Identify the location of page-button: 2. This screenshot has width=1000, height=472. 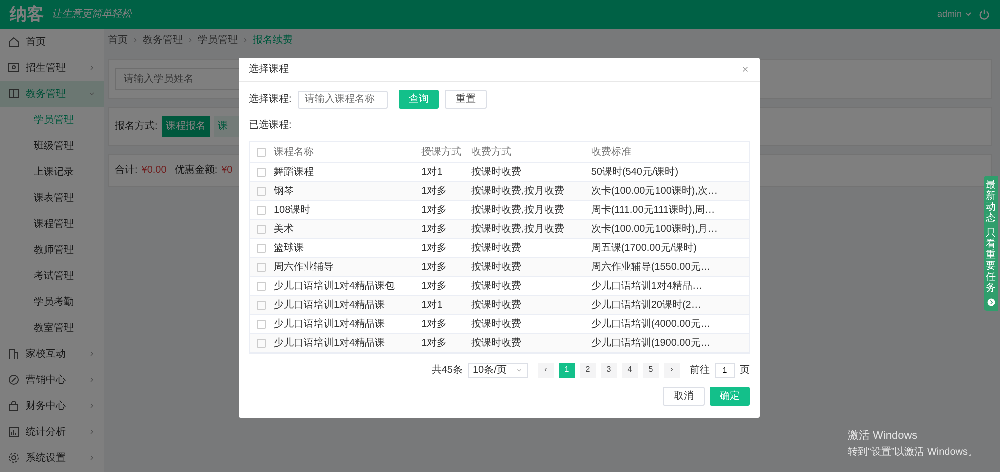
(588, 370).